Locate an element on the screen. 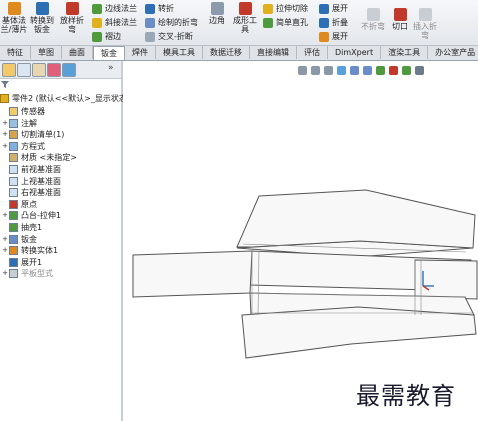 The height and width of the screenshot is (421, 478). rip-button: 切口 is located at coordinates (400, 19).